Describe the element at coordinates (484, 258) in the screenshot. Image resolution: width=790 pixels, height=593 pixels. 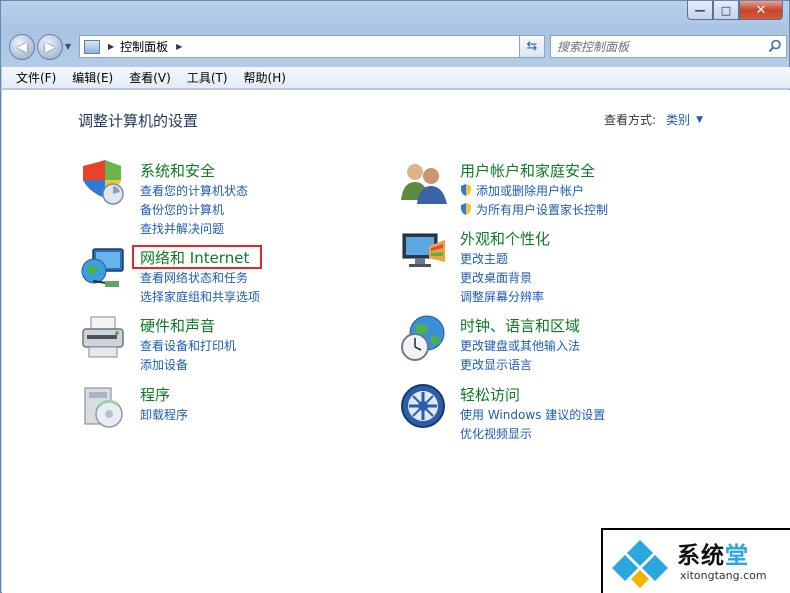
I see `link-change-theme: 更改主题` at that location.